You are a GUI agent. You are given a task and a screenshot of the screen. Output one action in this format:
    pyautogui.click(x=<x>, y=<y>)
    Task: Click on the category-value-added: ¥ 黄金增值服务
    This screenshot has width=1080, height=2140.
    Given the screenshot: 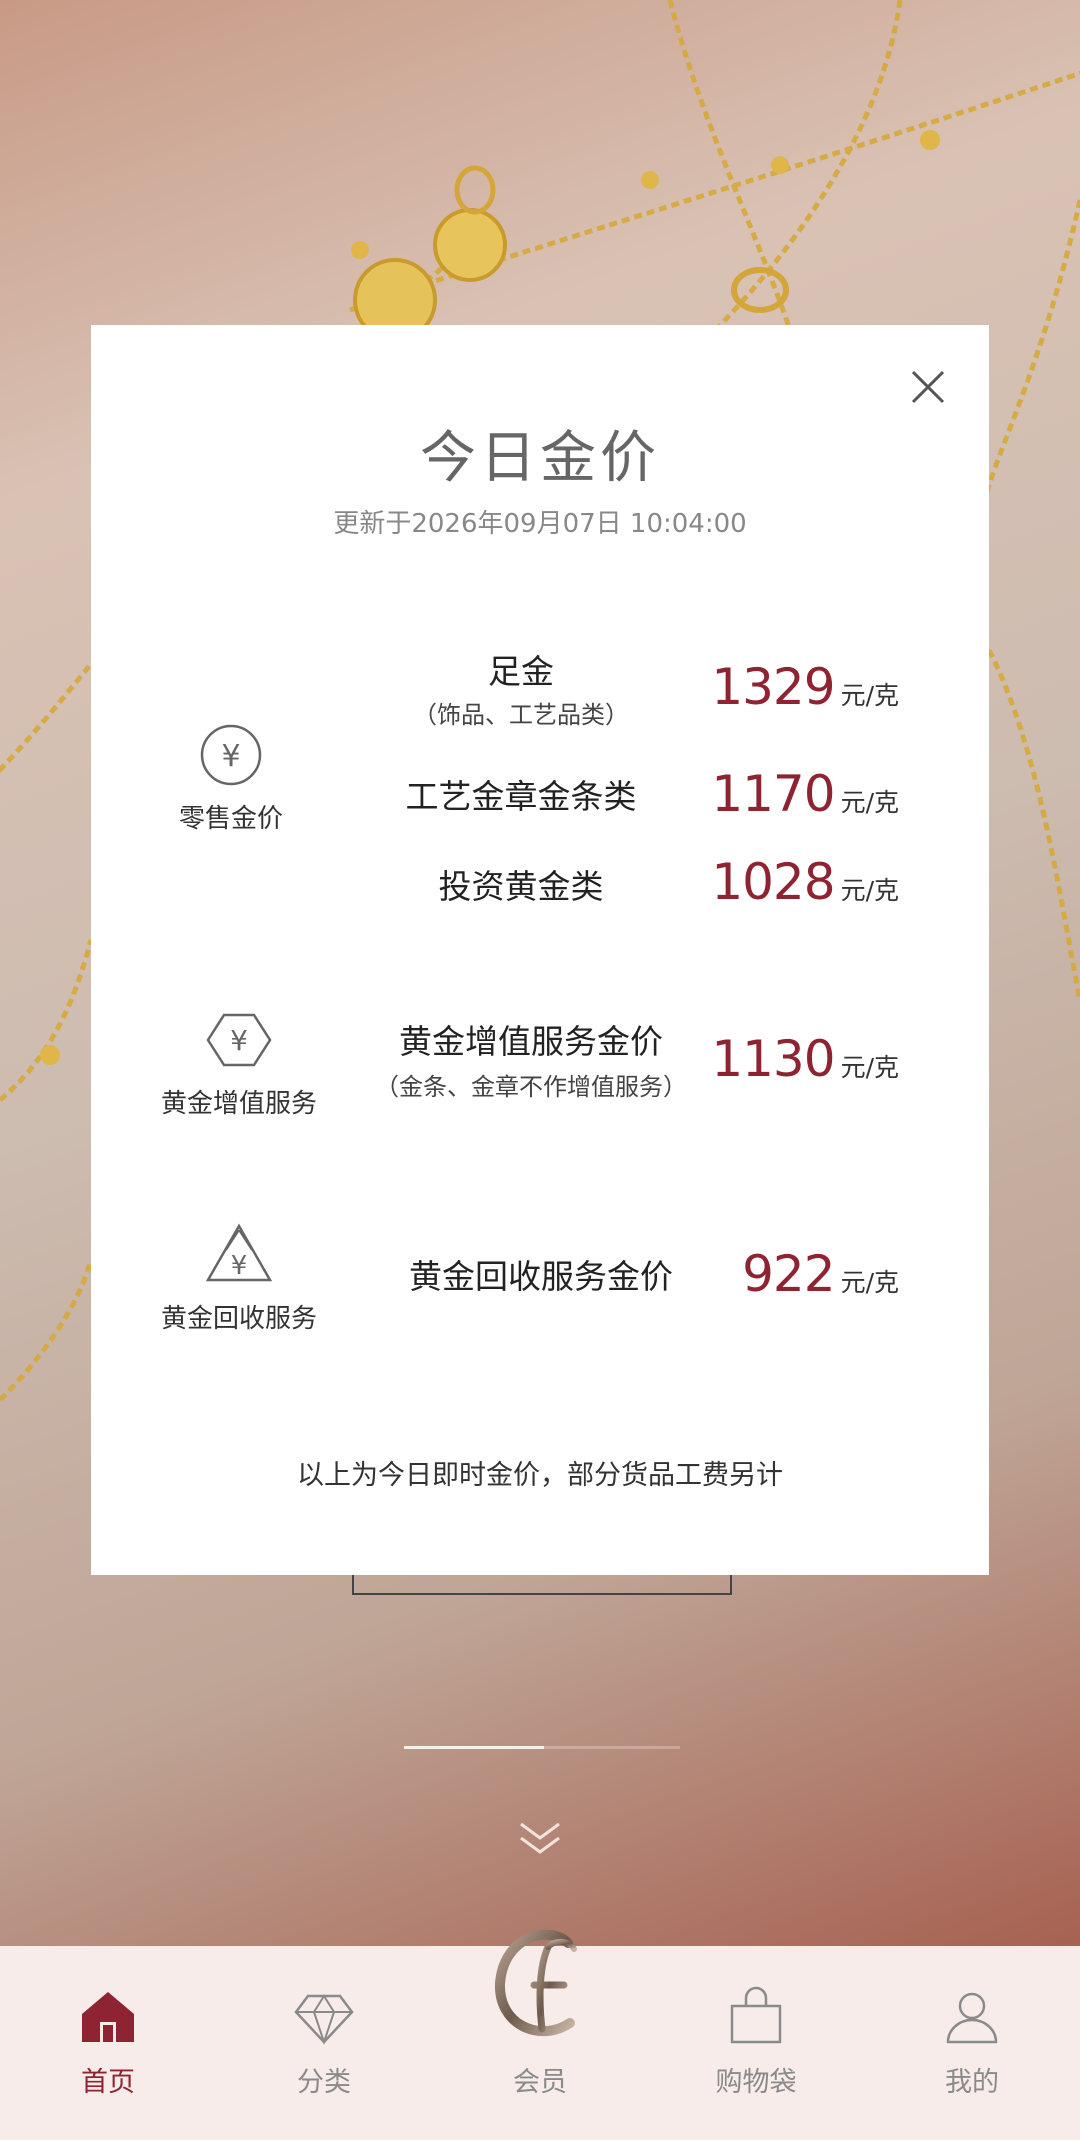 What is the action you would take?
    pyautogui.click(x=239, y=1062)
    